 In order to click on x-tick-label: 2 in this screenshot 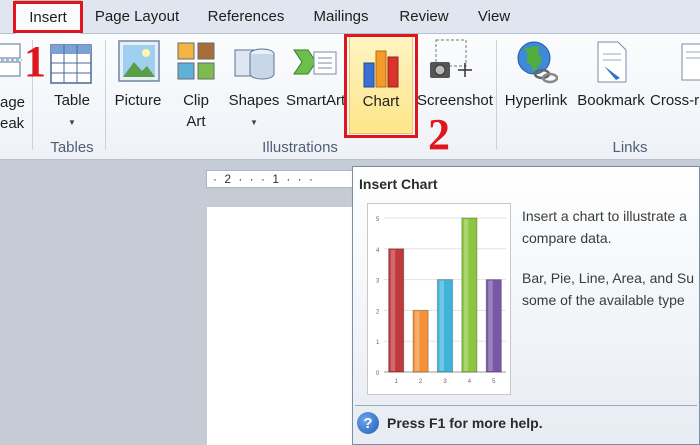, I will do `click(421, 382)`.